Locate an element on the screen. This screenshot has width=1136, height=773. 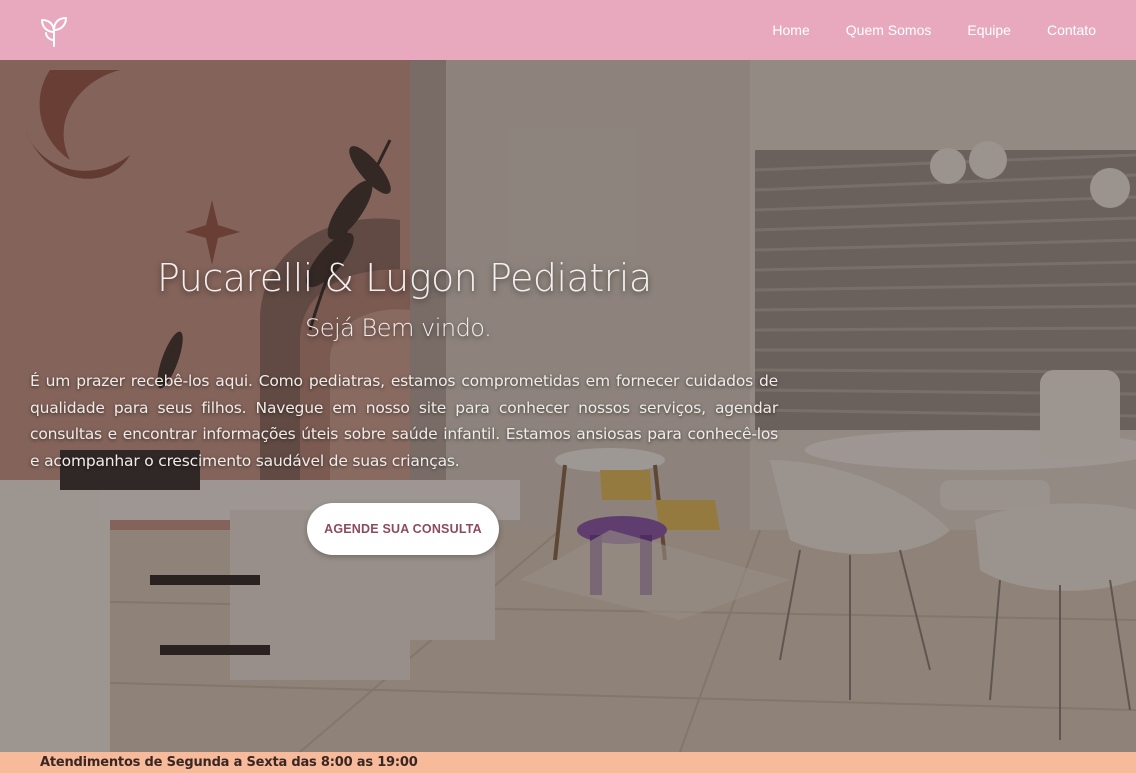
hero-title: Pucarelli & Lugon Pediatria is located at coordinates (404, 278).